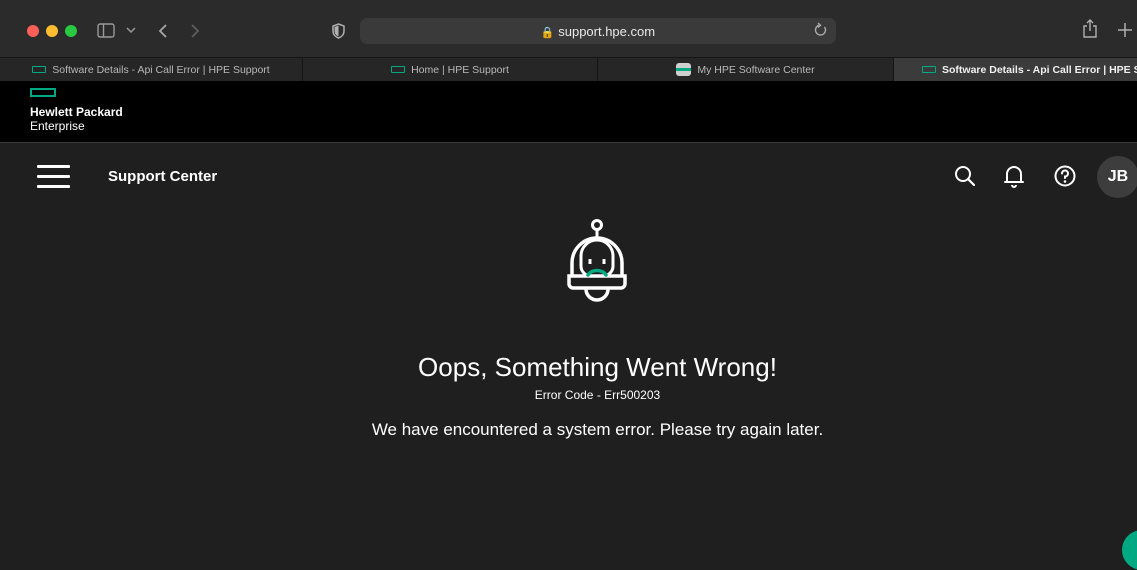 The width and height of the screenshot is (1137, 570). I want to click on error-code: Error Code - Err500203, so click(597, 395).